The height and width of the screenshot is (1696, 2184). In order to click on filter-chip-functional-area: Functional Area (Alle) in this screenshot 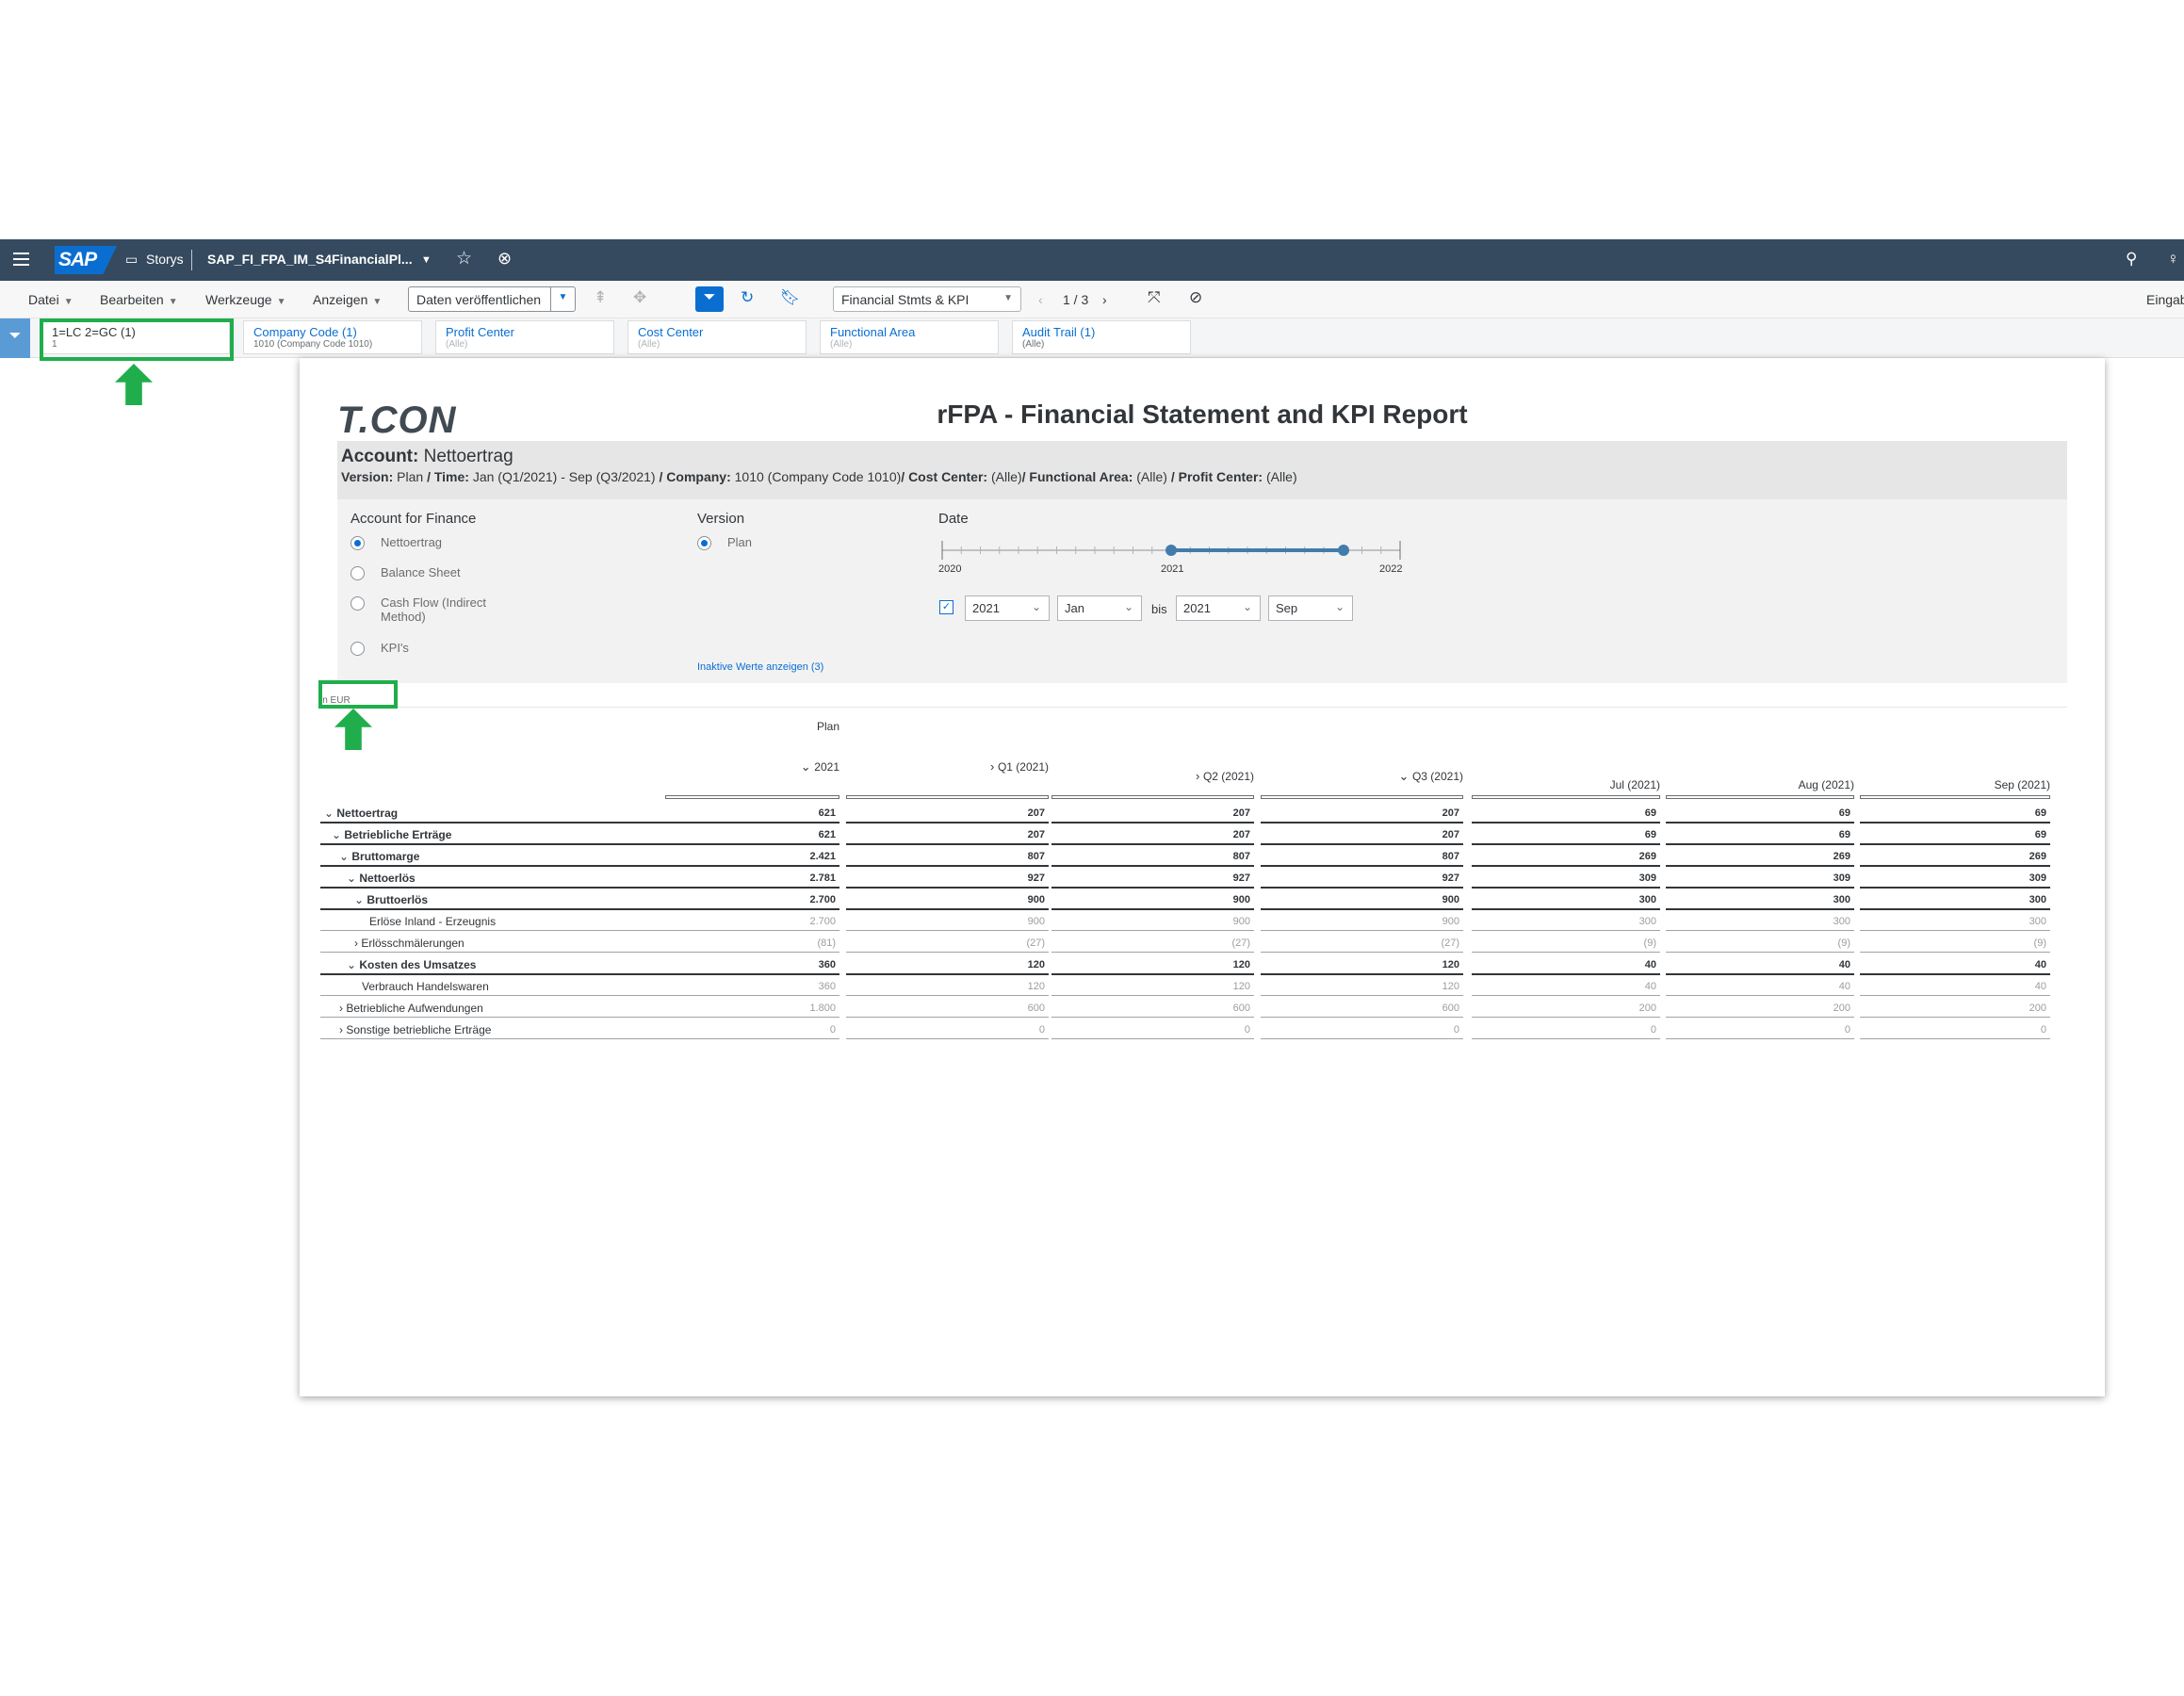, I will do `click(909, 337)`.